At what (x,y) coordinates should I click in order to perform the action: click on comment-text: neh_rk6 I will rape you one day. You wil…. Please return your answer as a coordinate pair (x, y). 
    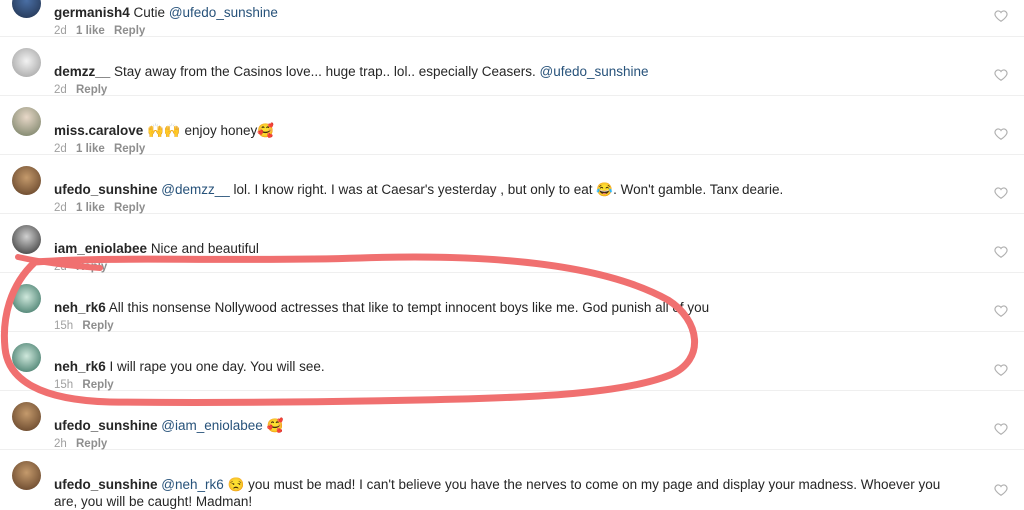
    Looking at the image, I should click on (508, 366).